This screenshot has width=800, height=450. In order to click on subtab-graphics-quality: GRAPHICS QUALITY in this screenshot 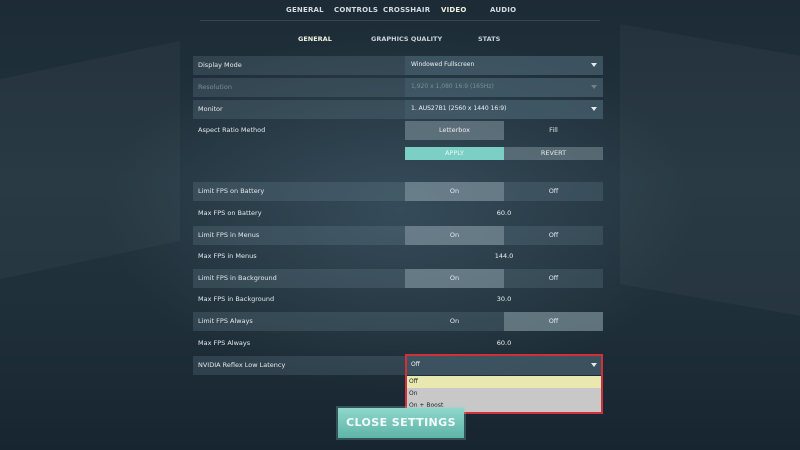, I will do `click(406, 39)`.